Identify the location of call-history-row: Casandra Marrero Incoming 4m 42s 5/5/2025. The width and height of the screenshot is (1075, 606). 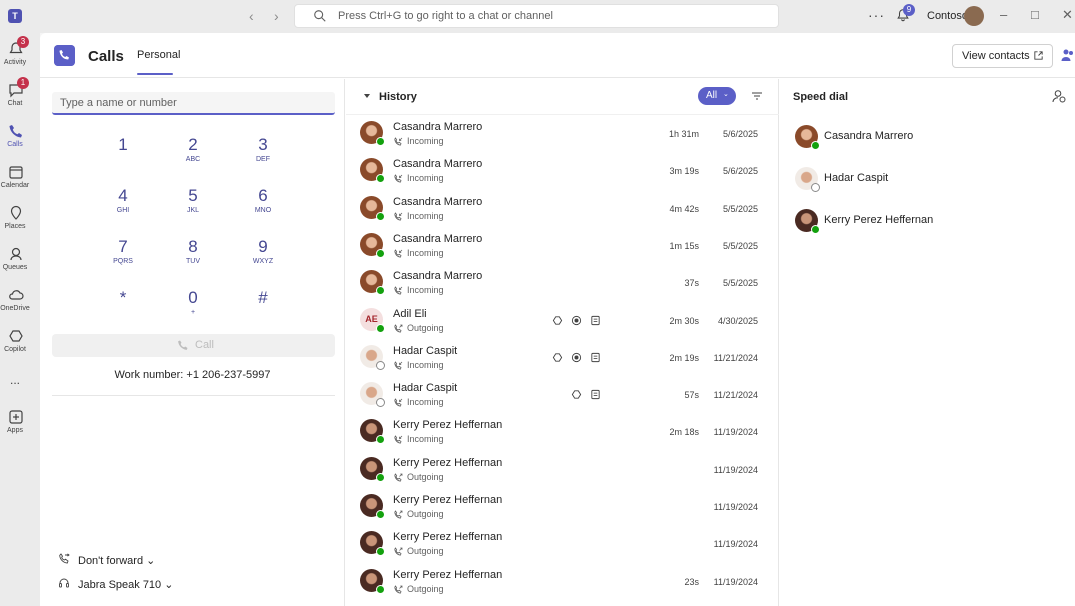
(562, 209).